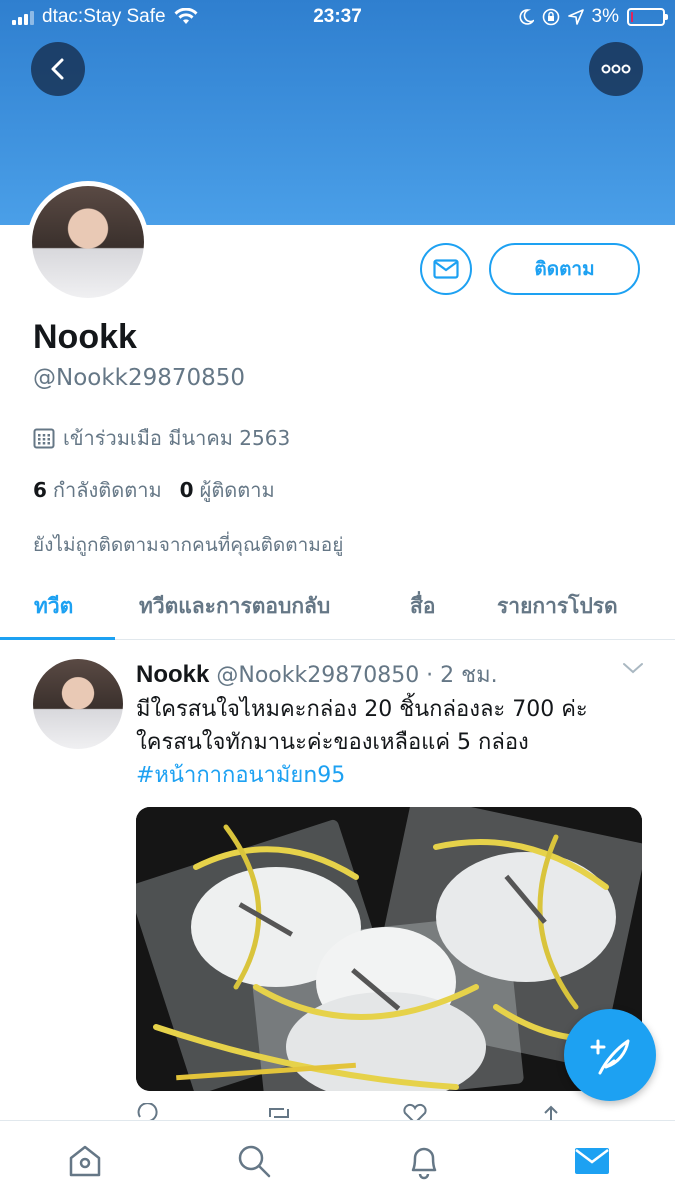 The image size is (675, 1200). Describe the element at coordinates (177, 438) in the screenshot. I see `joined-label: เข้าร่วมเมือ มีนาคม 2563` at that location.